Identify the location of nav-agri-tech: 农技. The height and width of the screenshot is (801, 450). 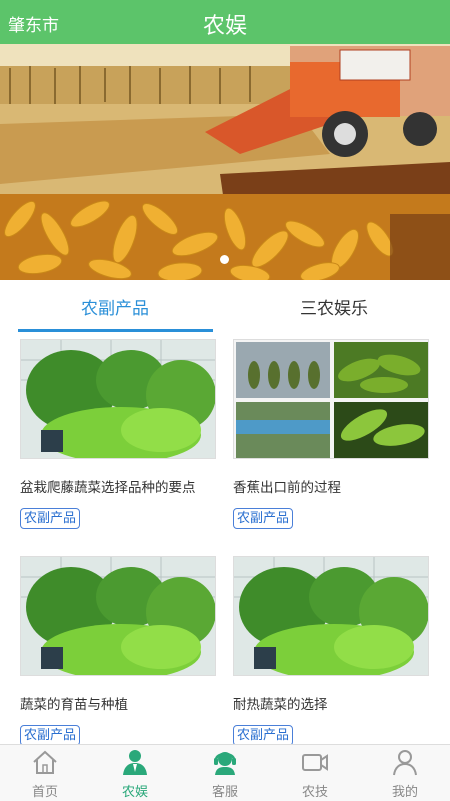
(315, 773).